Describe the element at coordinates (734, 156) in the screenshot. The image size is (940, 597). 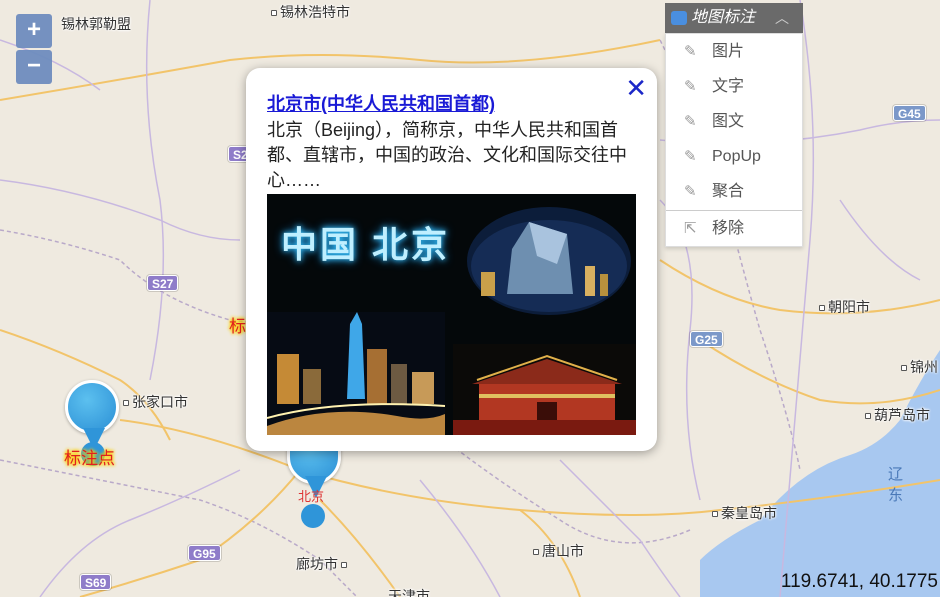
I see `menu-item-popup: ✎ PopUp` at that location.